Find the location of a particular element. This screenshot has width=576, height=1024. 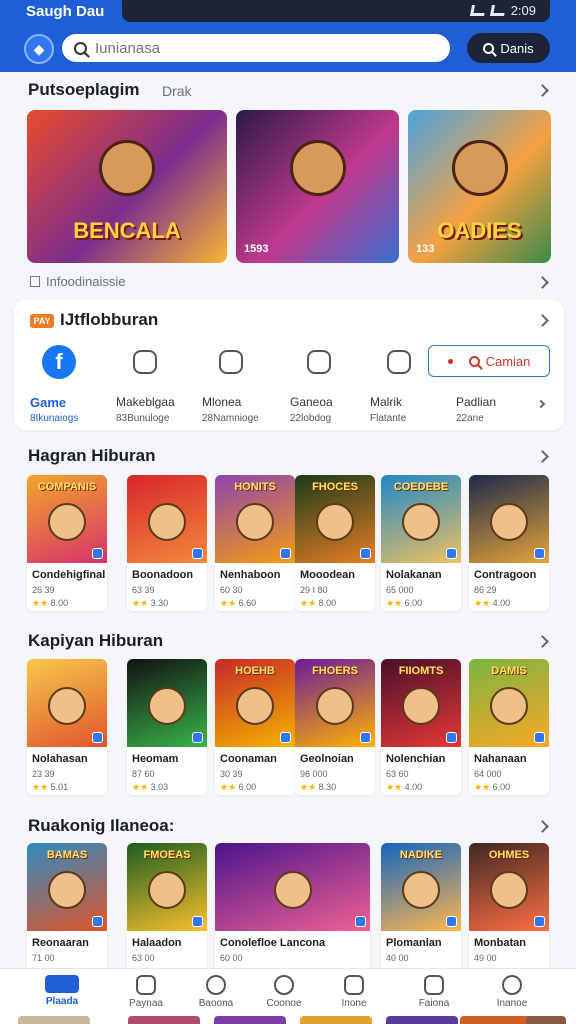

camera-icon is located at coordinates (145, 362).